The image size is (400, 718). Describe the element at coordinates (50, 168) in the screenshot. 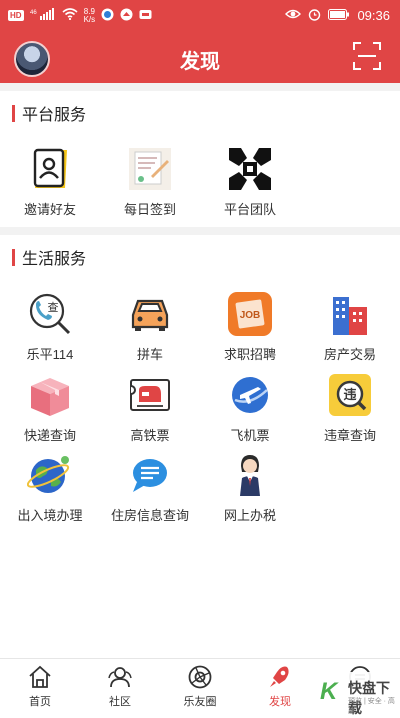

I see `invite-card-icon` at that location.